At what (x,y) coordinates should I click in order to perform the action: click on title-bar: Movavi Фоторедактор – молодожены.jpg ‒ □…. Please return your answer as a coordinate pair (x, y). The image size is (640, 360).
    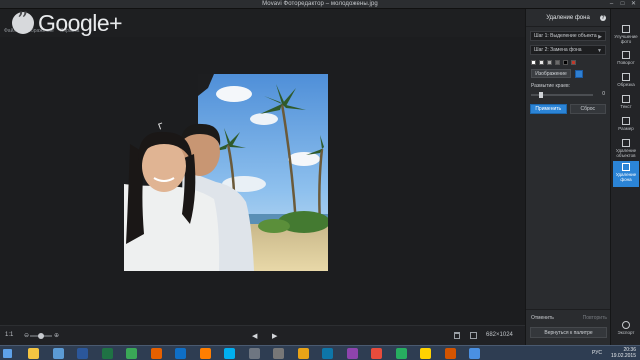
    Looking at the image, I should click on (320, 4).